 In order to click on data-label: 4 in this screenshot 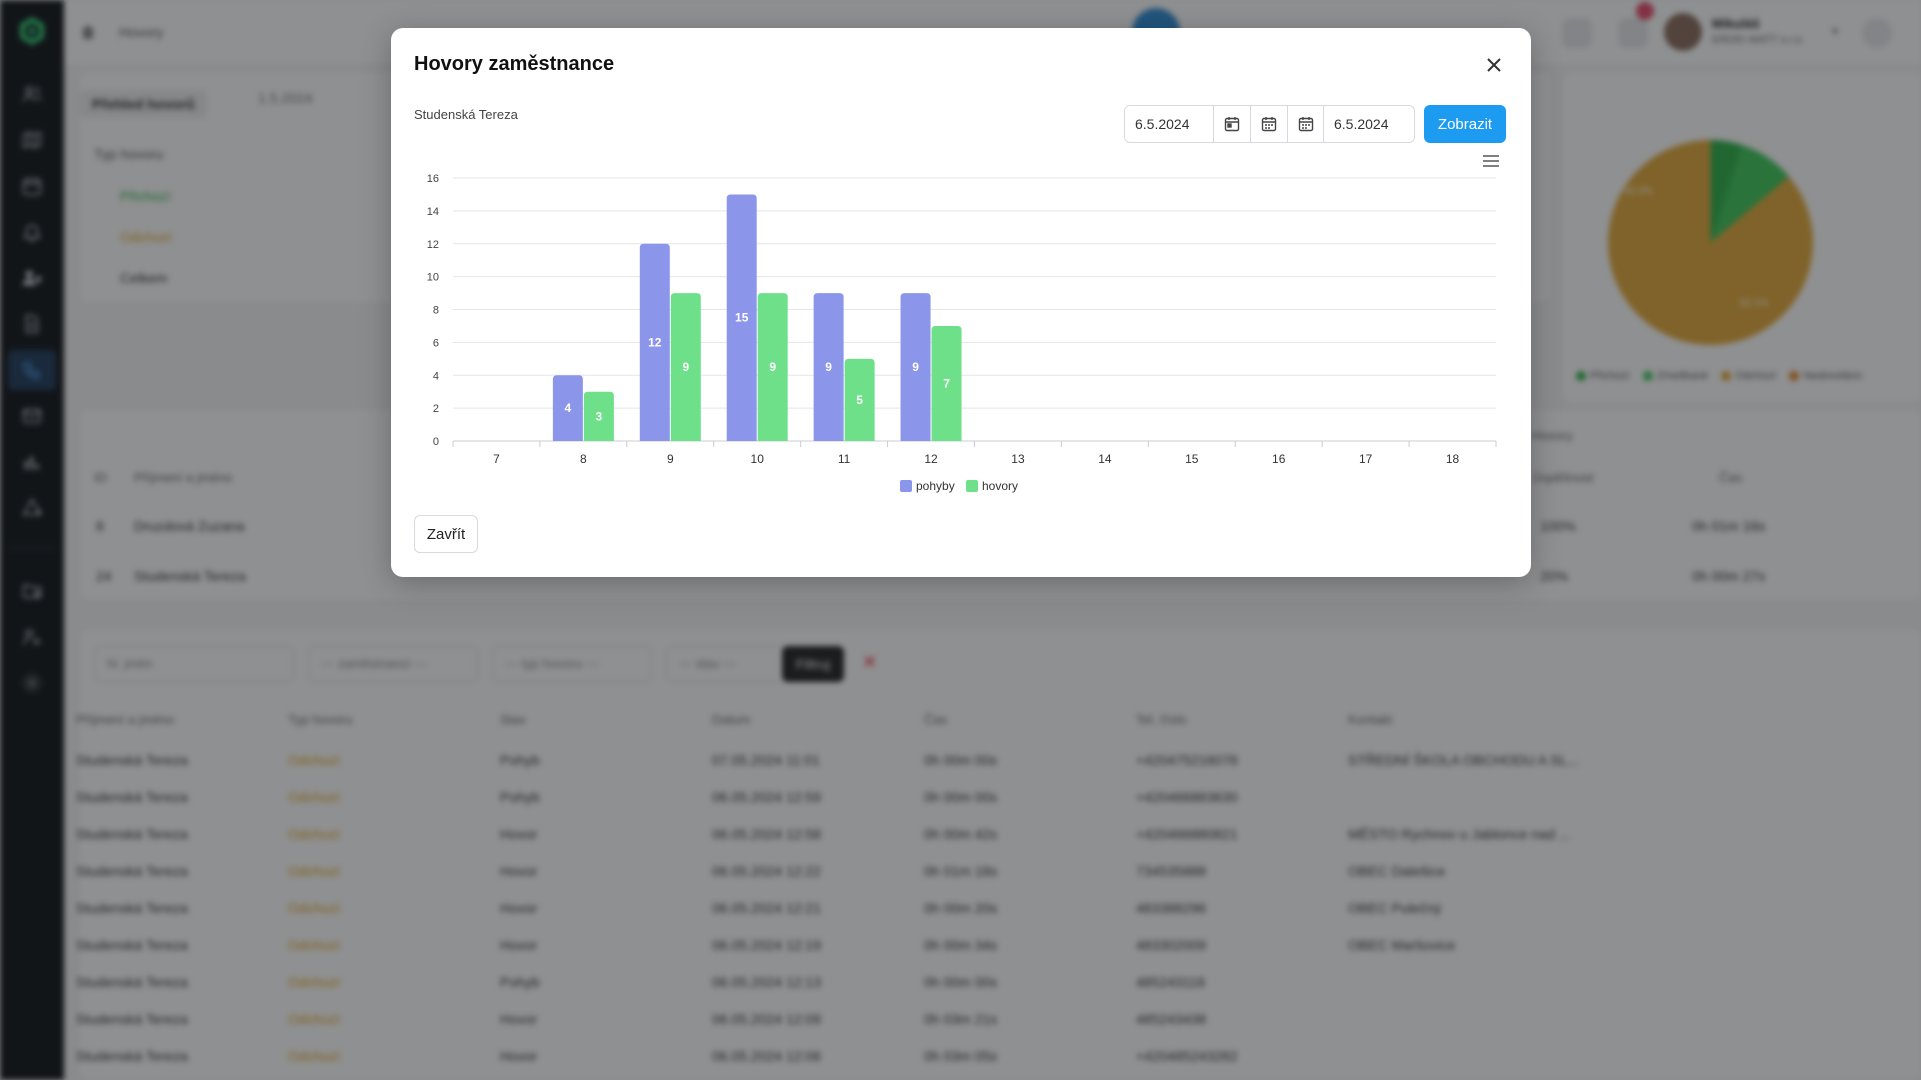, I will do `click(568, 408)`.